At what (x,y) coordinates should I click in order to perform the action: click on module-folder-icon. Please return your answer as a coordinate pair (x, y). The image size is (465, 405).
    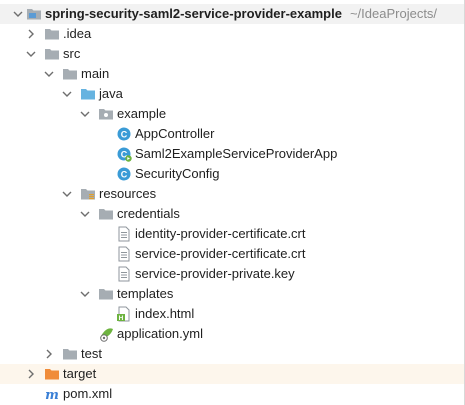
    Looking at the image, I should click on (34, 14).